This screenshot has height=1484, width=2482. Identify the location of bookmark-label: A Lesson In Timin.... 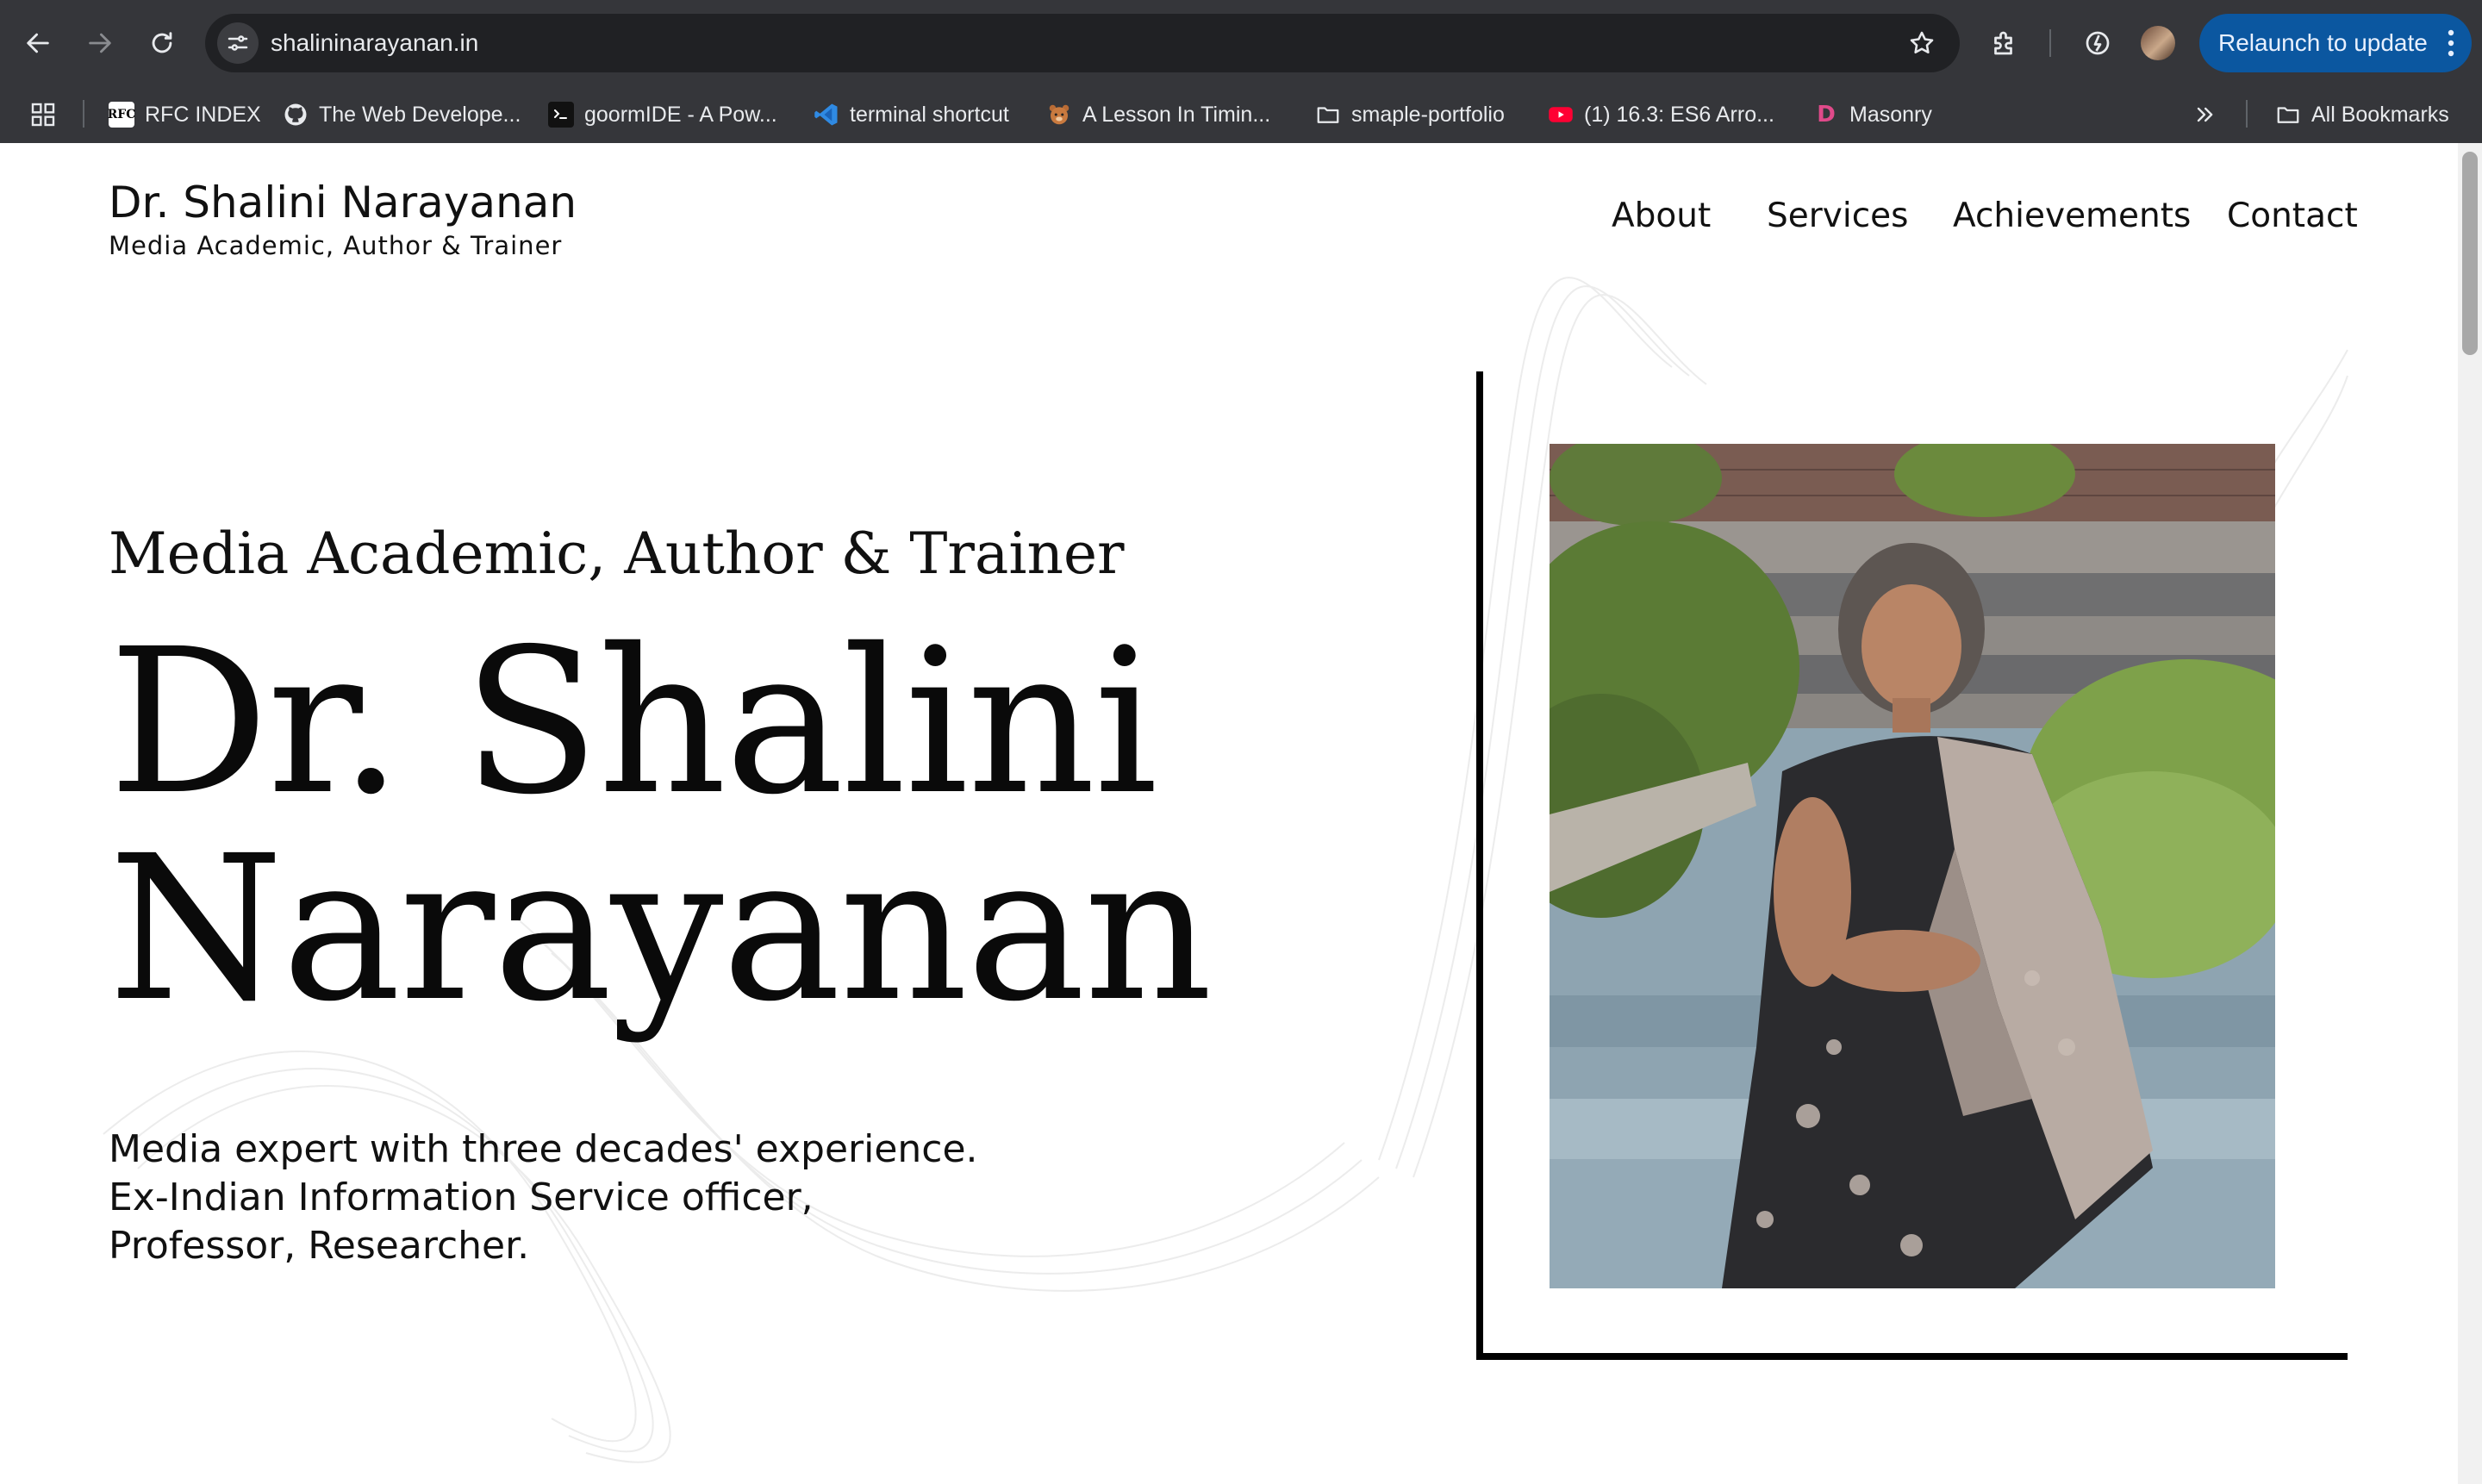
(1176, 115).